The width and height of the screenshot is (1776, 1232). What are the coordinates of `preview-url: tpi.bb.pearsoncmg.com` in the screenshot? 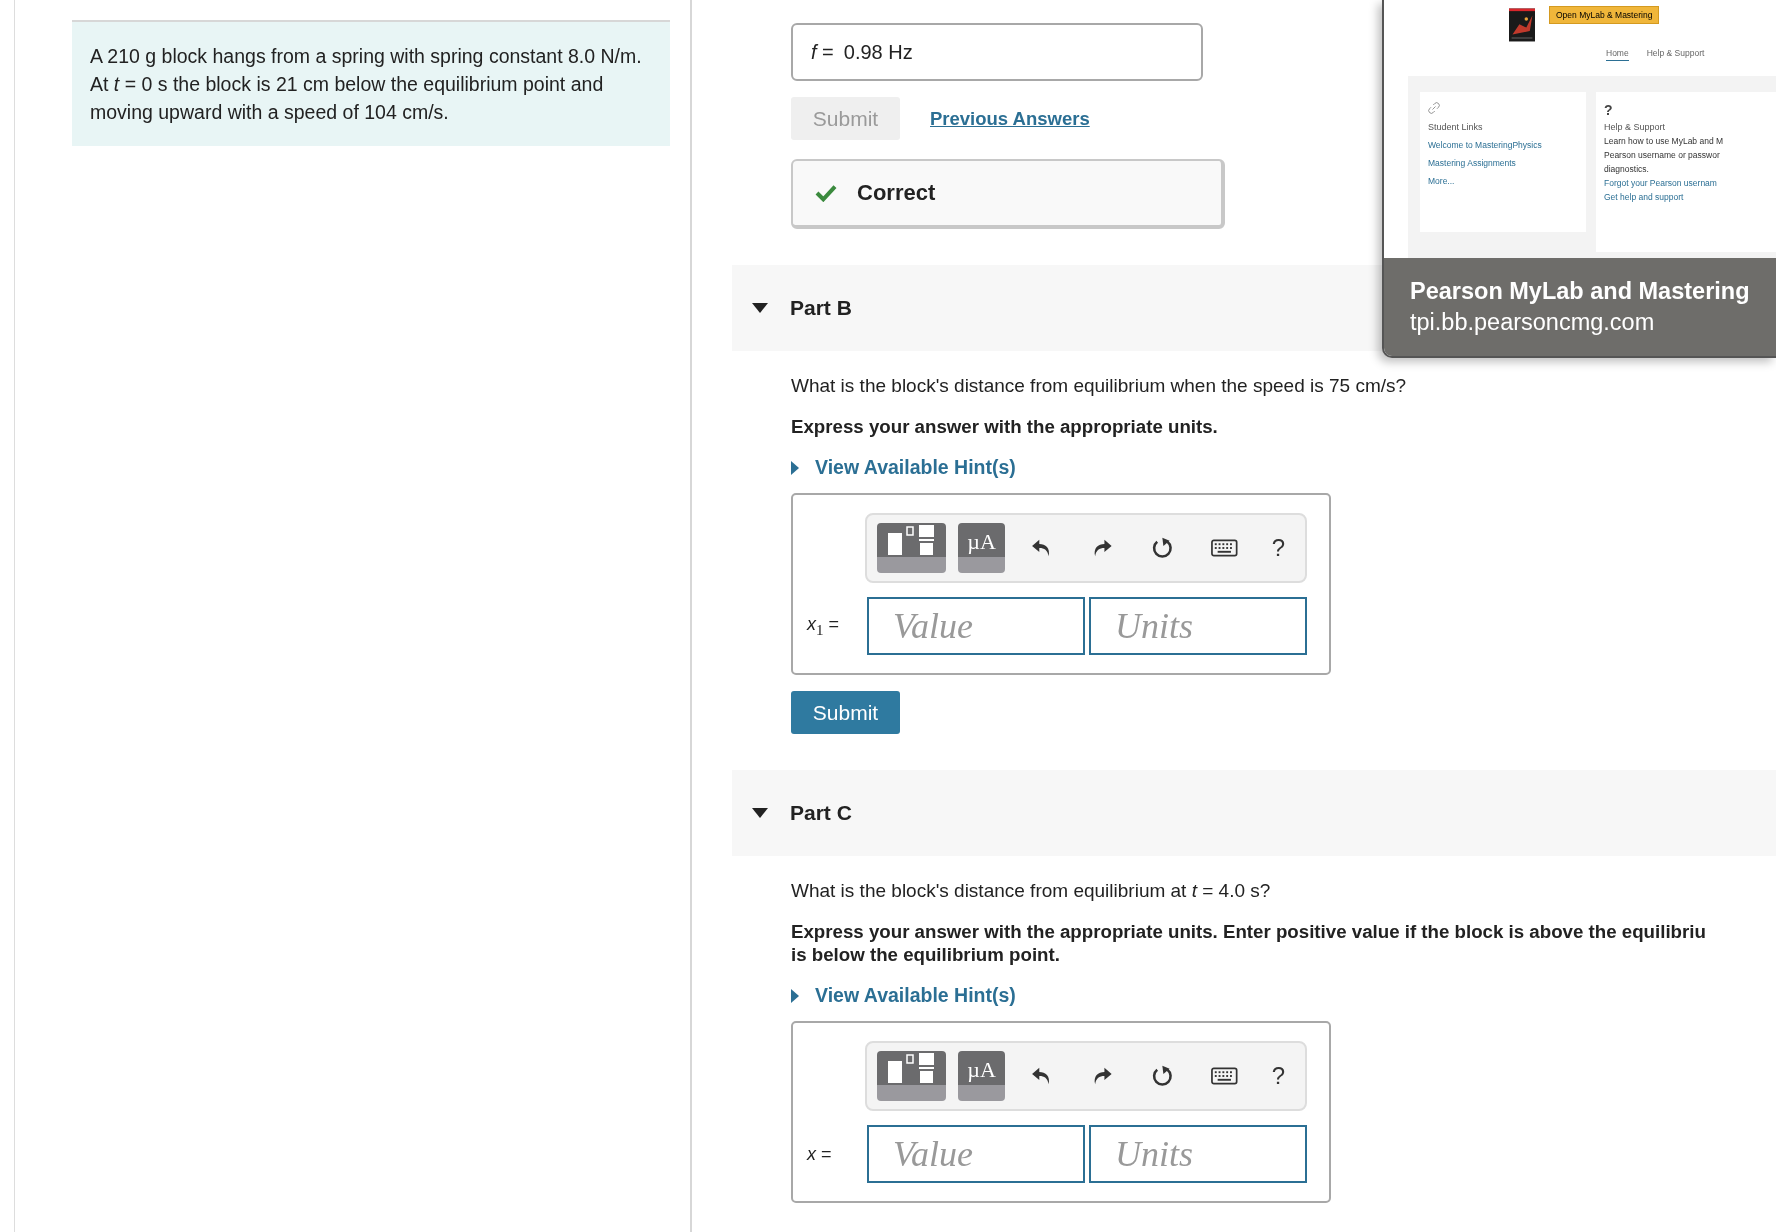 It's located at (1533, 322).